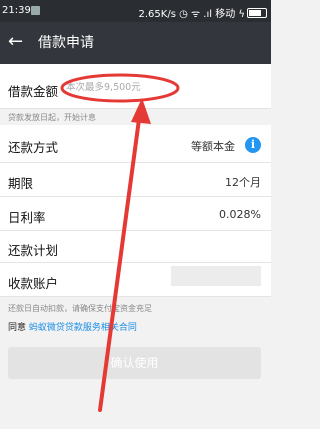 The image size is (320, 429). What do you see at coordinates (120, 261) in the screenshot?
I see `annotation-arrow-line` at bounding box center [120, 261].